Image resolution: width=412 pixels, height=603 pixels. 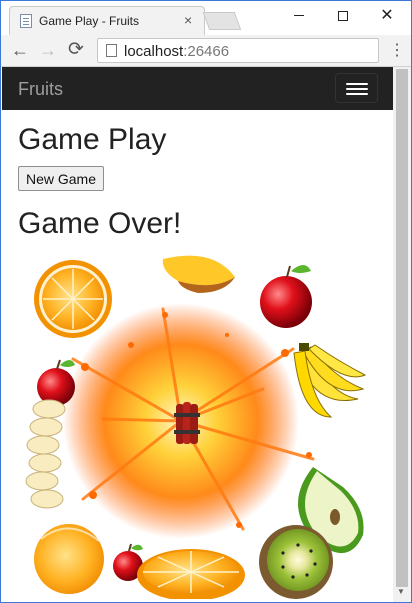 I want to click on maximize-button, so click(x=343, y=16).